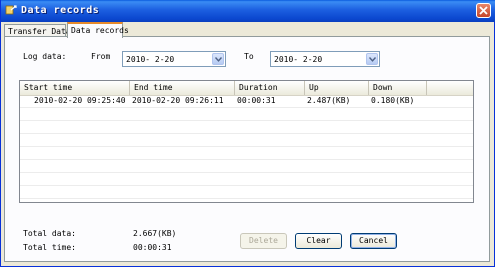  Describe the element at coordinates (450, 88) in the screenshot. I see `column-filler` at that location.